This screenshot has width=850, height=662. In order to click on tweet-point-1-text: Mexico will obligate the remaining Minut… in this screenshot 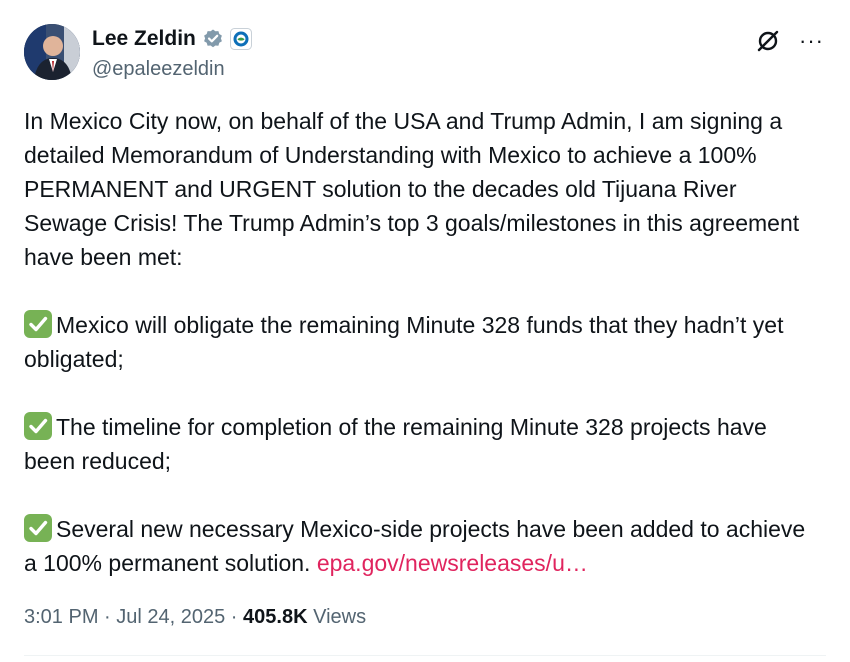, I will do `click(404, 342)`.